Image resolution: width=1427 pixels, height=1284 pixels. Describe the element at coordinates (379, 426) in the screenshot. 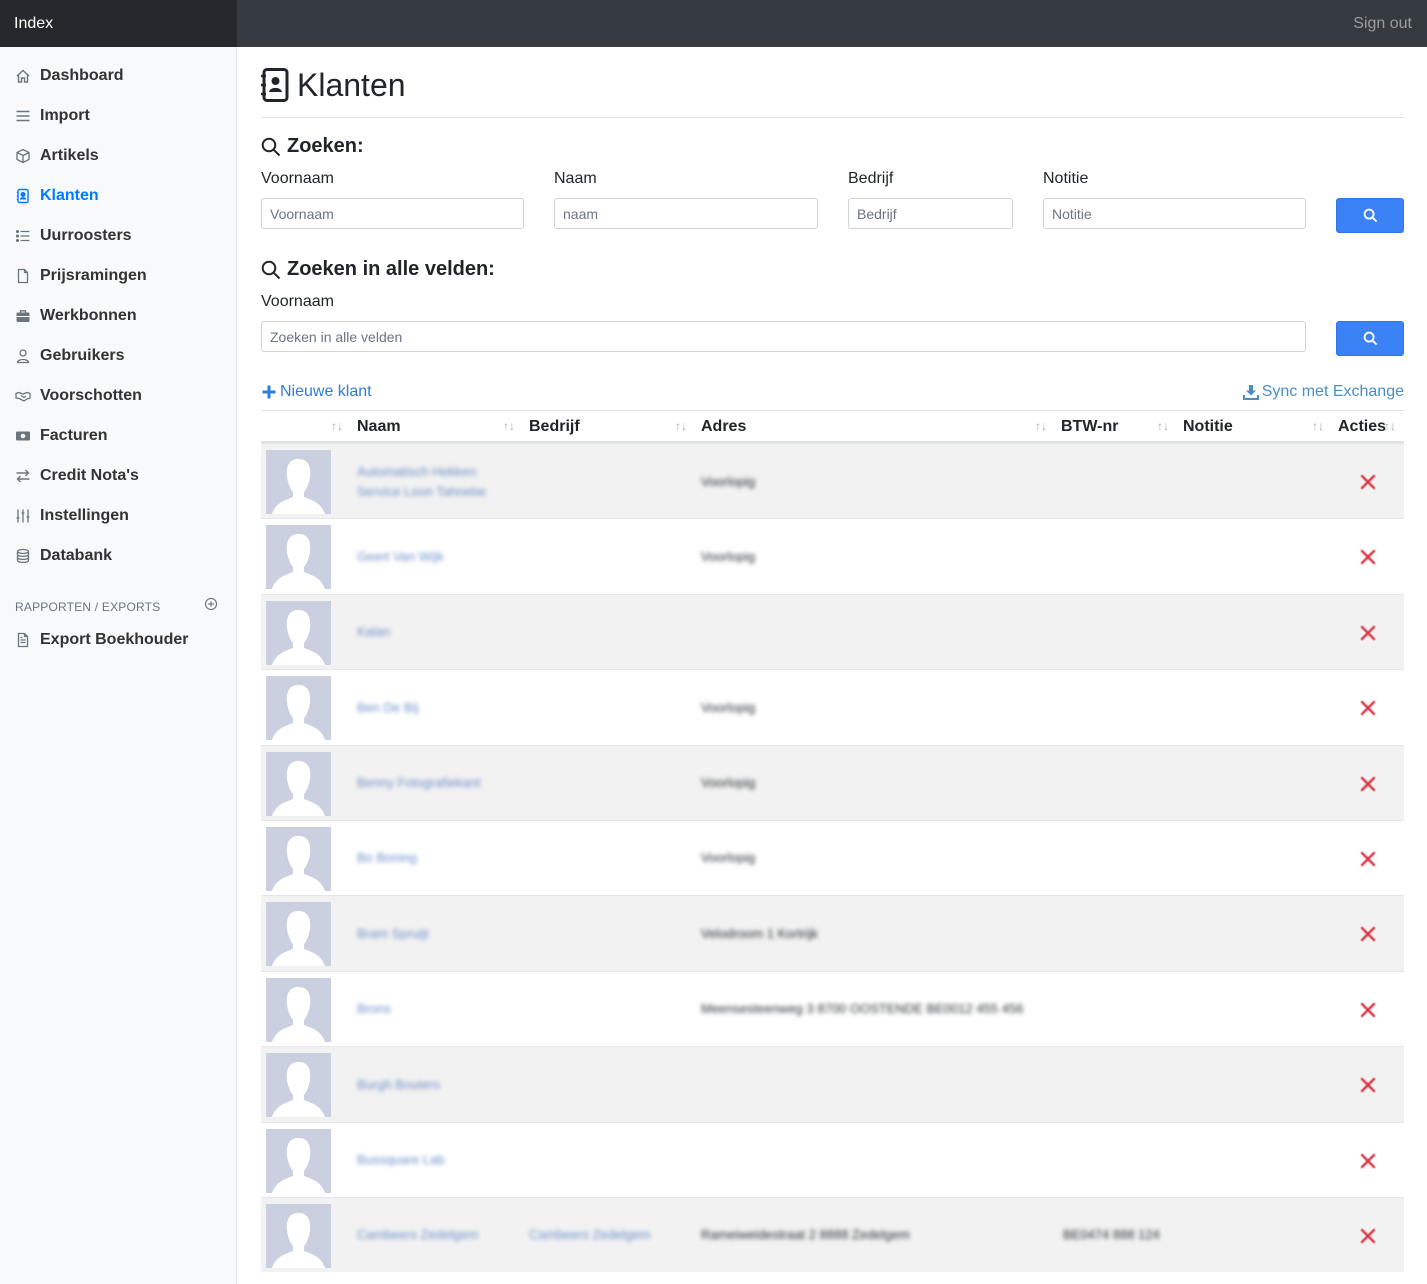

I see `column-header-naam: Naam` at that location.